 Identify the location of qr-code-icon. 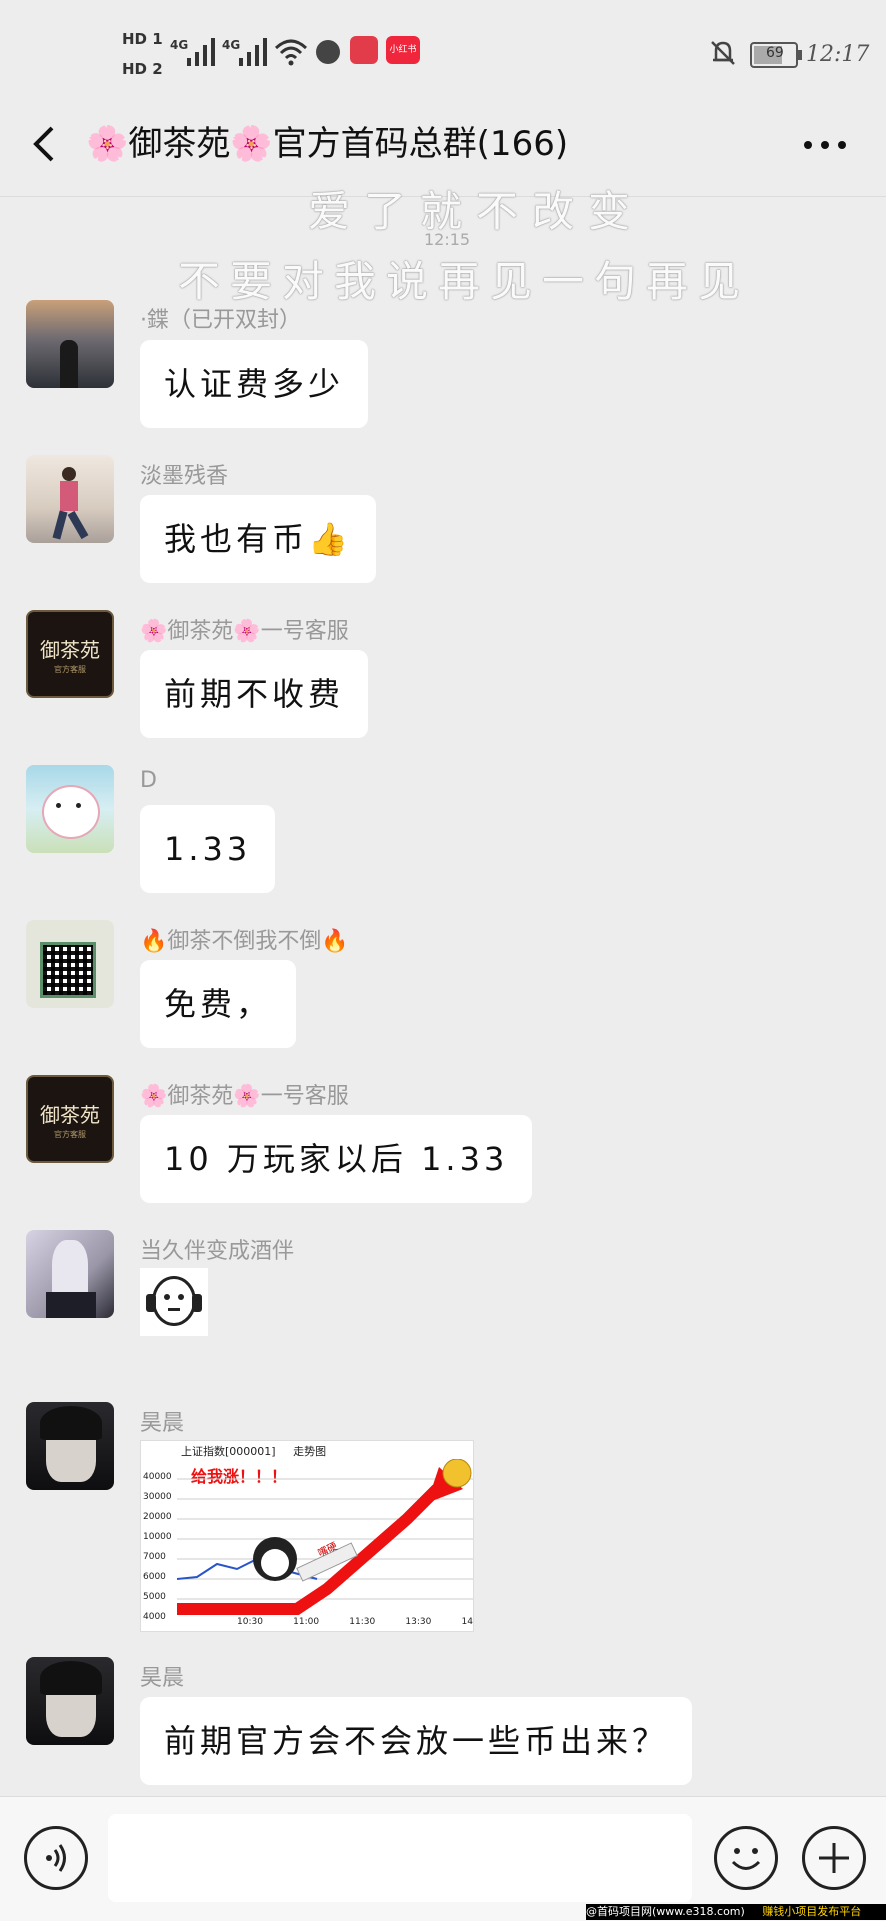
(68, 970).